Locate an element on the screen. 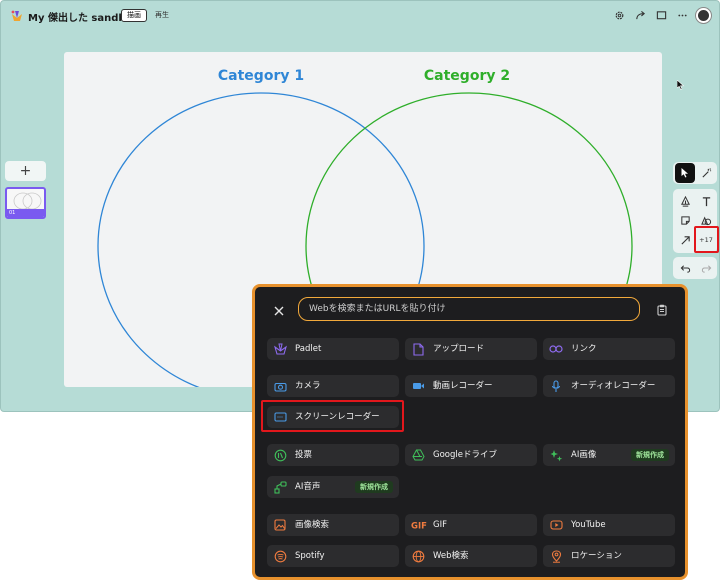 The height and width of the screenshot is (580, 720). web-search-icon is located at coordinates (418, 556).